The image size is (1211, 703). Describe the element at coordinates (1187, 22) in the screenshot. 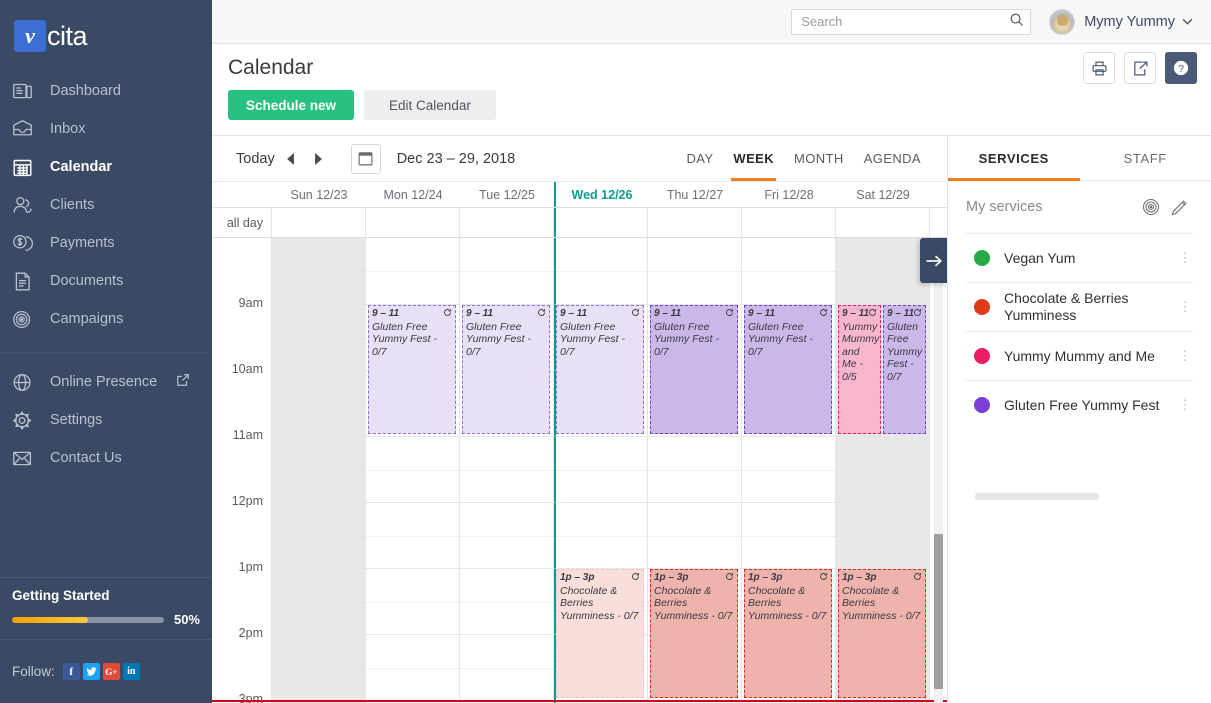

I see `chevron-down-icon` at that location.